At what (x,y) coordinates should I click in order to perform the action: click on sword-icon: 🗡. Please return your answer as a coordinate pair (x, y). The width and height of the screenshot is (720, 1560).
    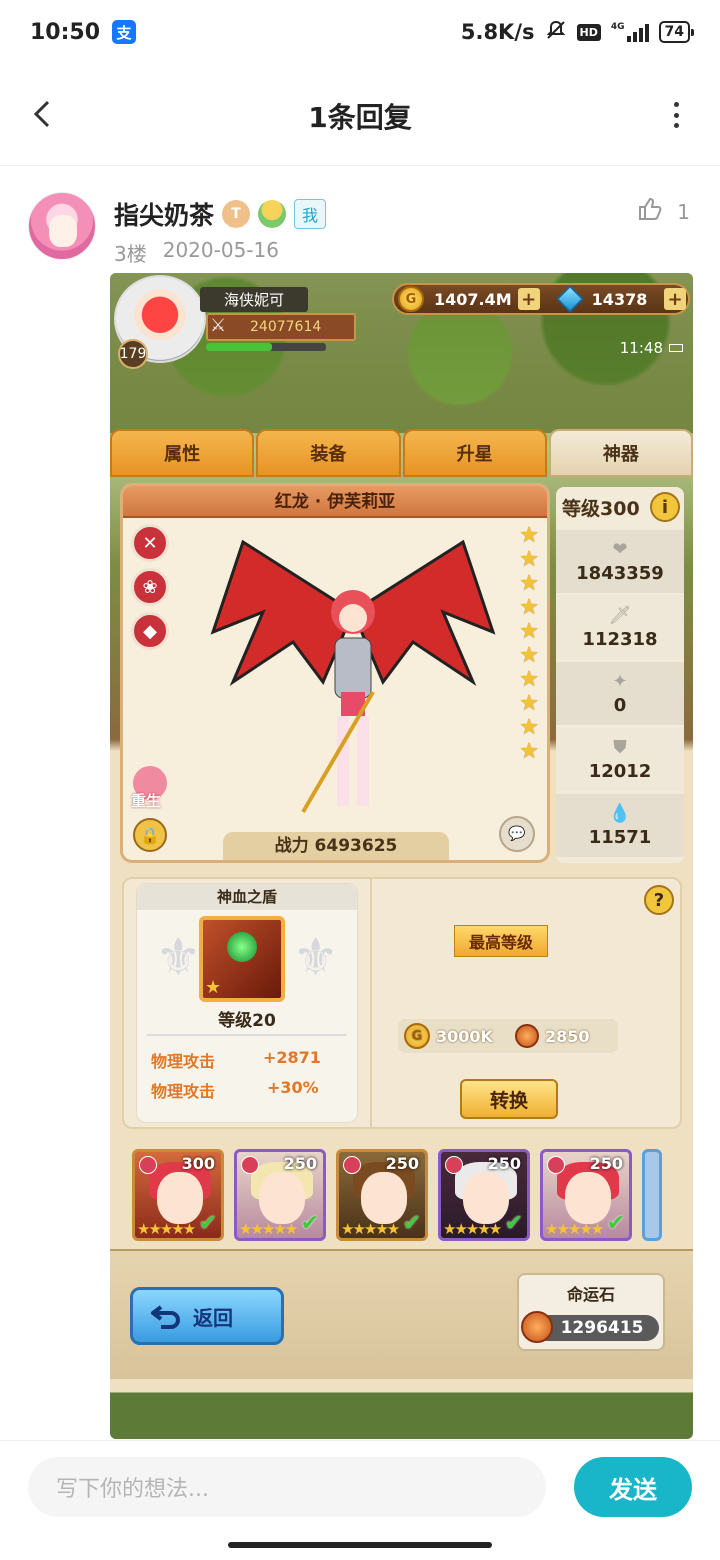
    Looking at the image, I should click on (620, 615).